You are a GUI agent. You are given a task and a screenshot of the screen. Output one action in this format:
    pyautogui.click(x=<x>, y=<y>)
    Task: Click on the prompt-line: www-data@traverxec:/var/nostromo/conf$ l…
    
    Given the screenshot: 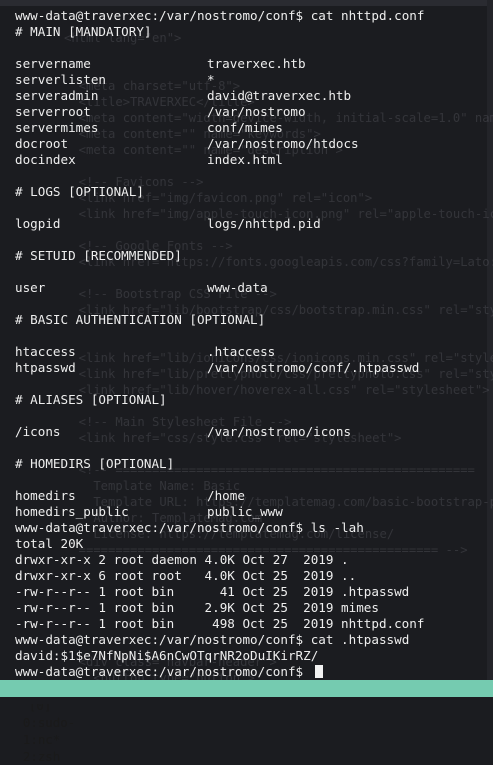 What is the action you would take?
    pyautogui.click(x=250, y=528)
    